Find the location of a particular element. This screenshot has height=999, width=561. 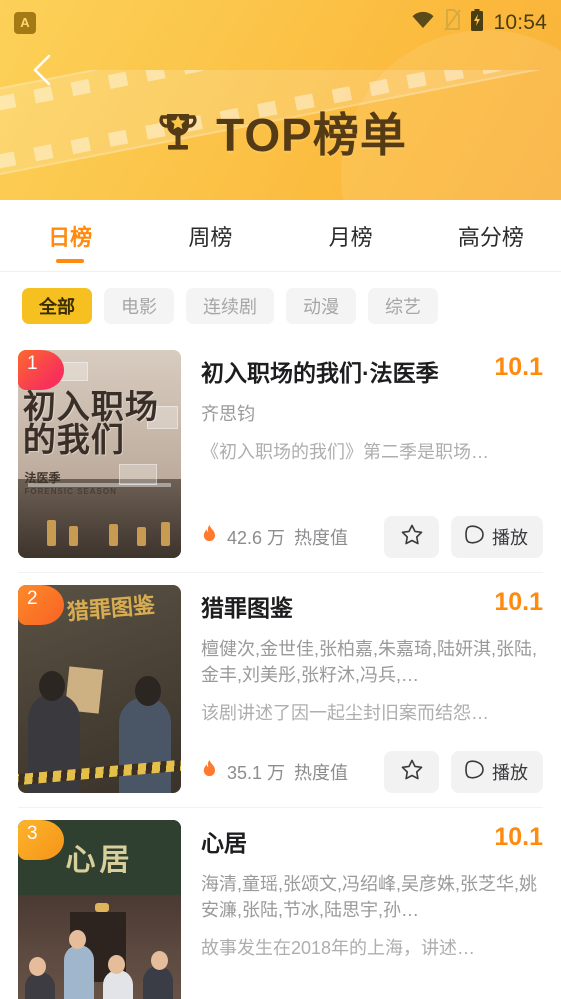

poster-title-text: 猎罪图鉴 is located at coordinates (110, 609).